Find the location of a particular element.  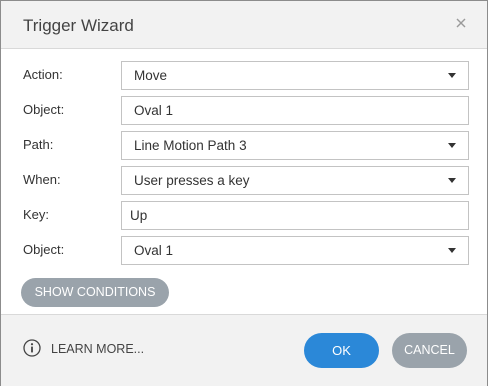

key-label: Key: is located at coordinates (36, 214).